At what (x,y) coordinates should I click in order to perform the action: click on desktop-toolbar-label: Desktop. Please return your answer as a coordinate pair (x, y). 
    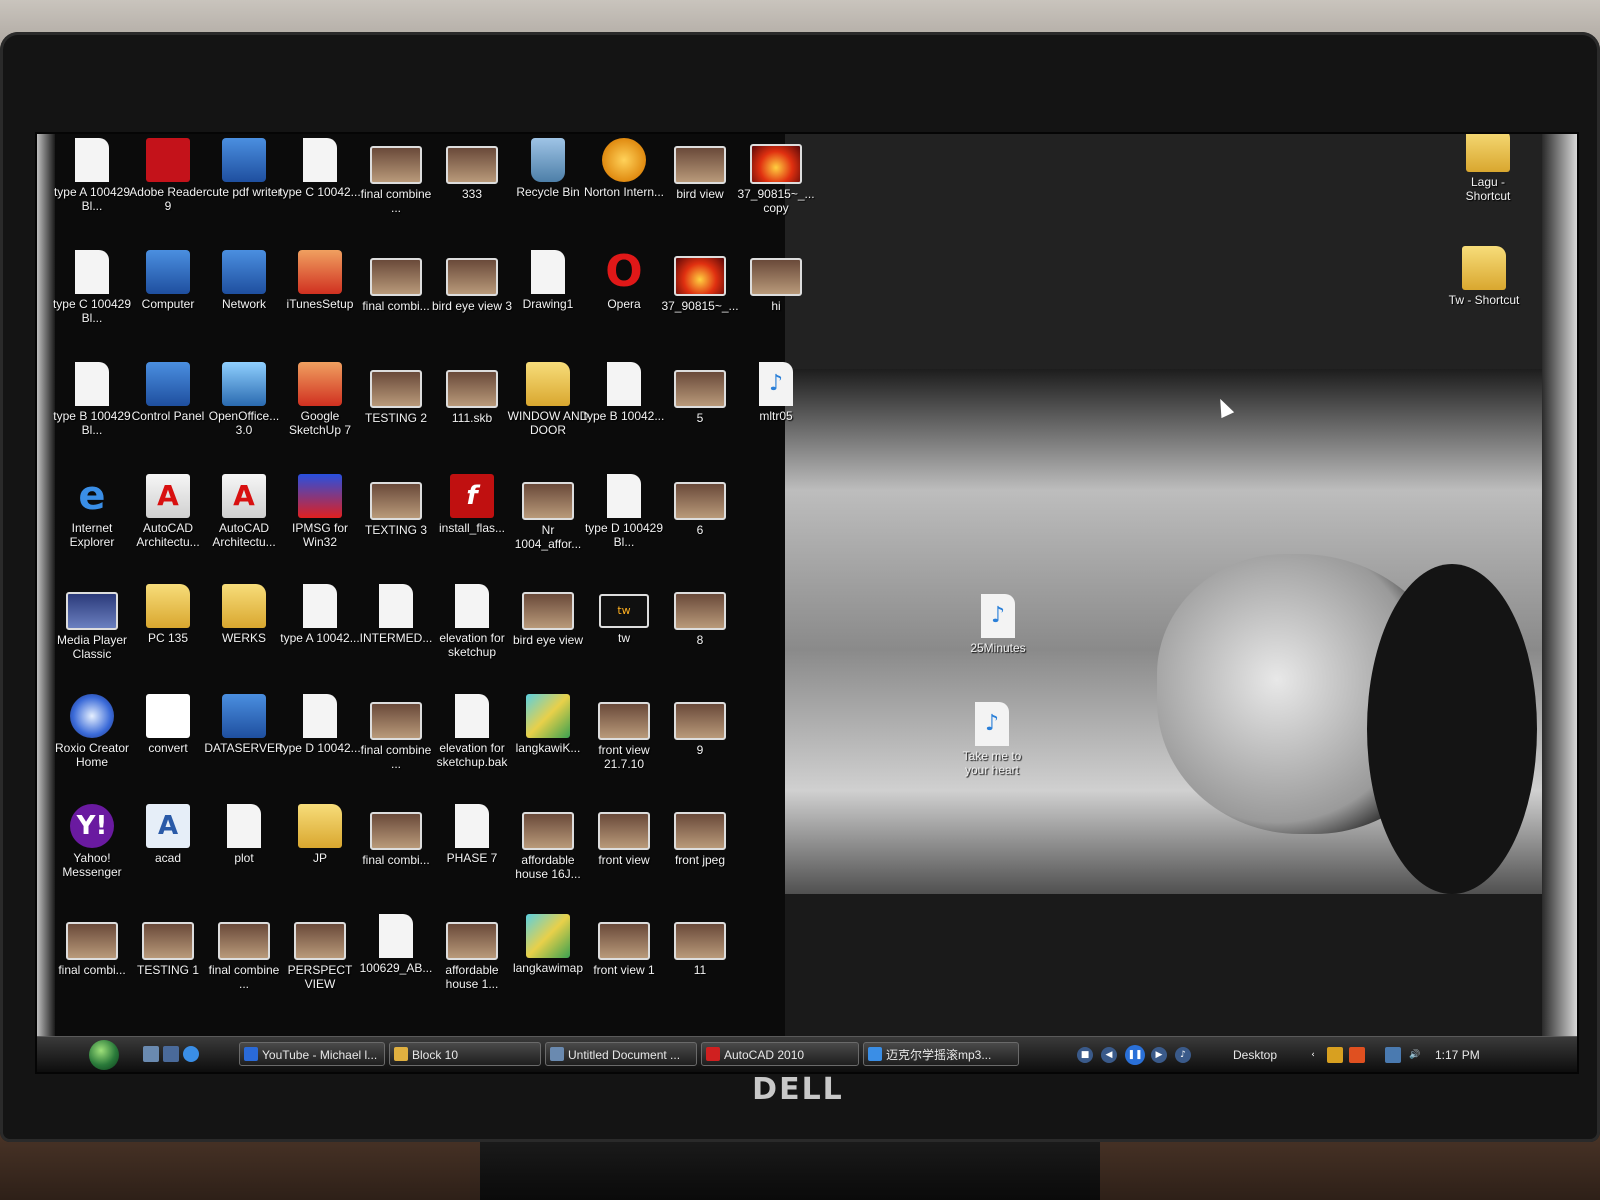
    Looking at the image, I should click on (1255, 1054).